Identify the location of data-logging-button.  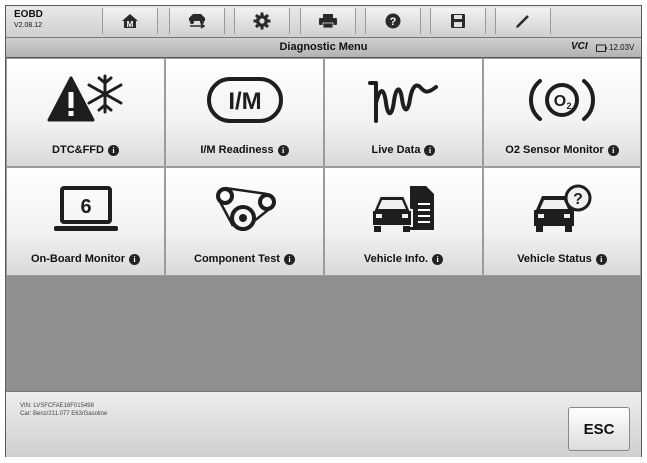
(523, 21).